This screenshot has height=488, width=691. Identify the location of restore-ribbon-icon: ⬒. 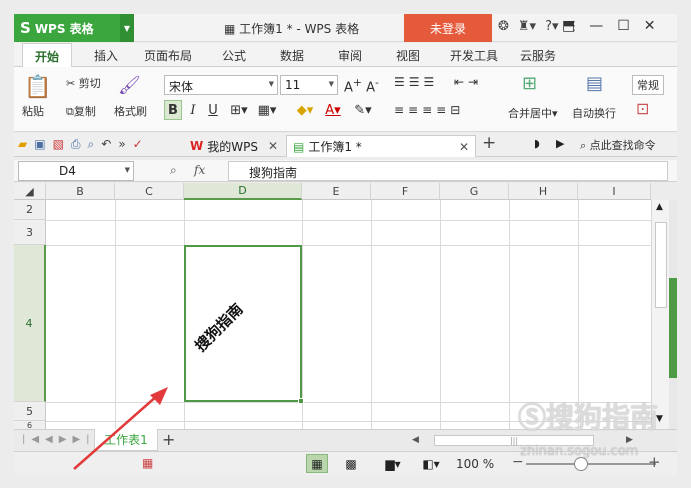
(568, 26).